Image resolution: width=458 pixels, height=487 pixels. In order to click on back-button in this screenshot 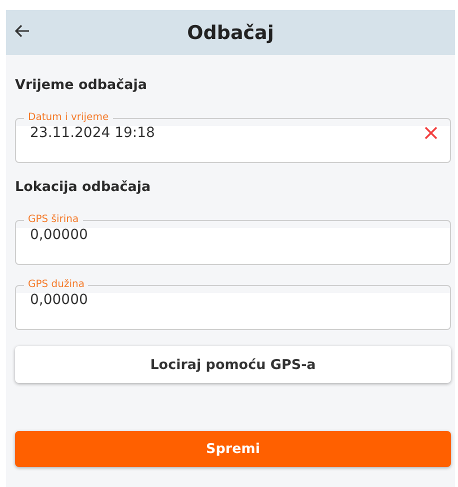, I will do `click(22, 31)`.